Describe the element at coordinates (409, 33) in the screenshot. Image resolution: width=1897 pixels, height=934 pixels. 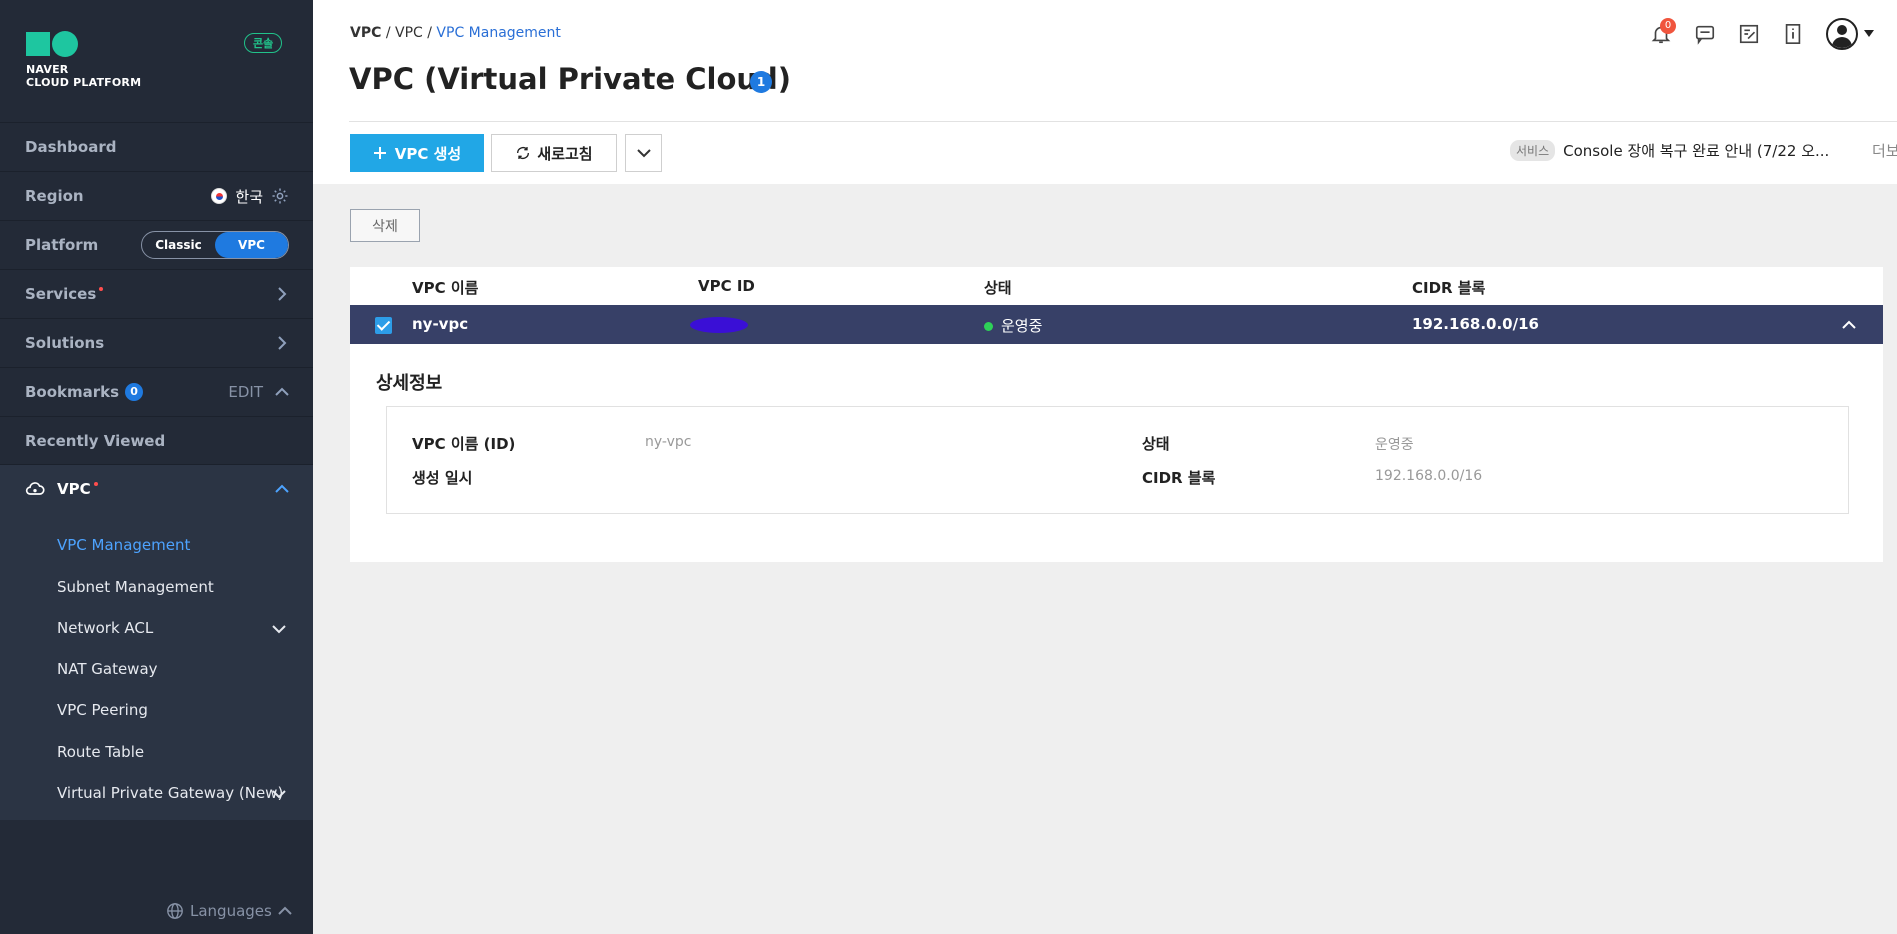
I see `breadcrumb-item-vpc: VPC` at that location.